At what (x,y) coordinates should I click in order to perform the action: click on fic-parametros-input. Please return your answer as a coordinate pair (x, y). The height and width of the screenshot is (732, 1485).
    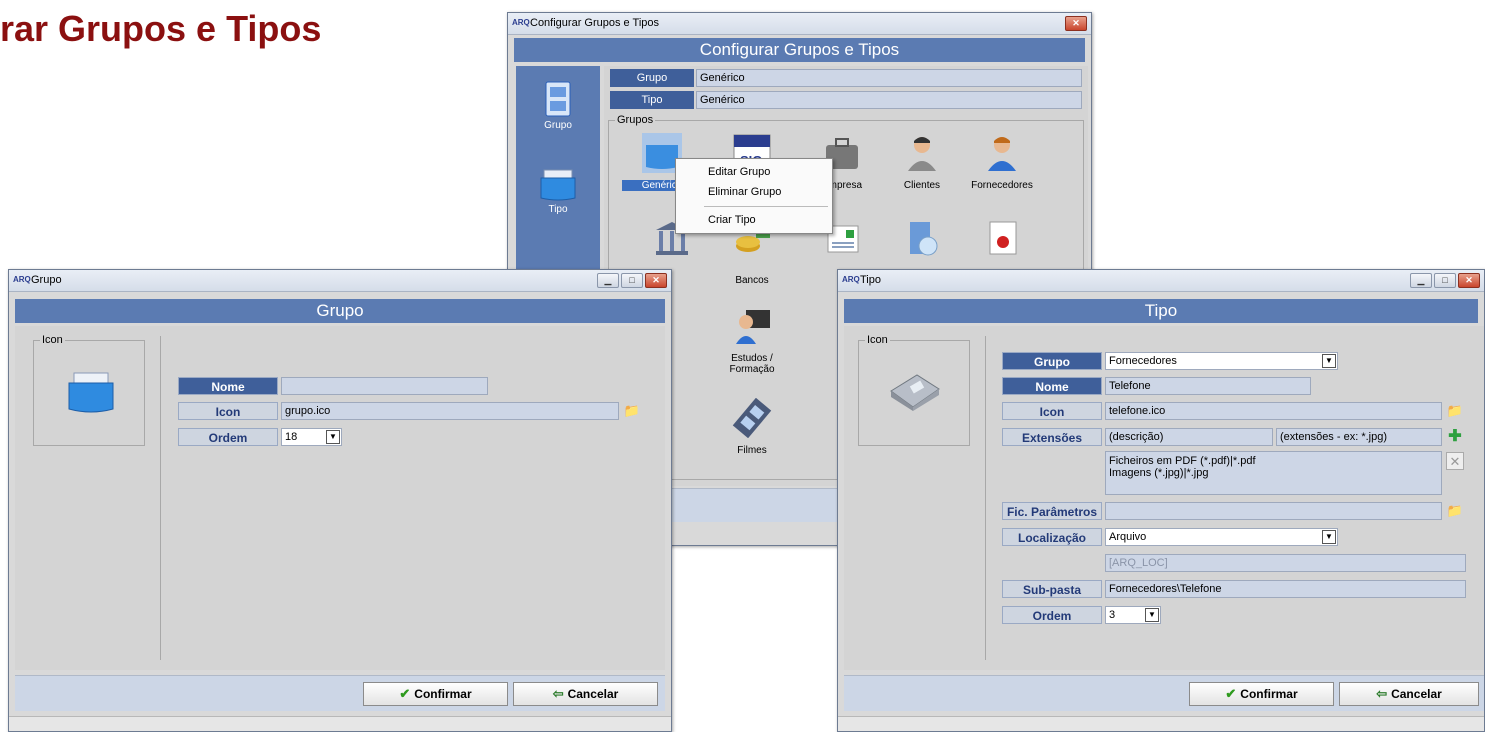
    Looking at the image, I should click on (1273, 511).